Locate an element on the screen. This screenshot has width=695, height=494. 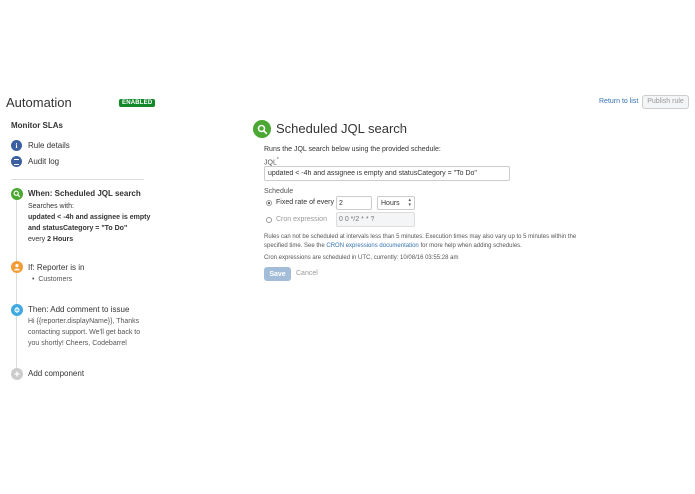
page-title: Scheduled JQL search is located at coordinates (342, 128).